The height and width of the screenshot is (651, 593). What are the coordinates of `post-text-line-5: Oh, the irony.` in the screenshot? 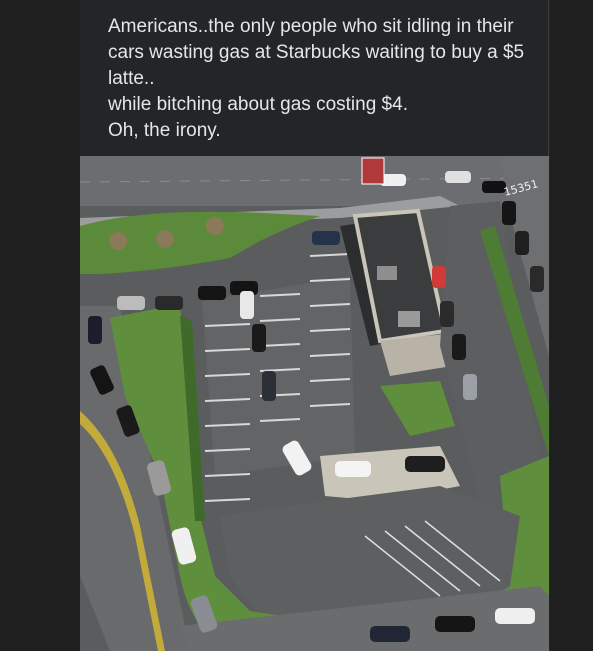 It's located at (164, 130).